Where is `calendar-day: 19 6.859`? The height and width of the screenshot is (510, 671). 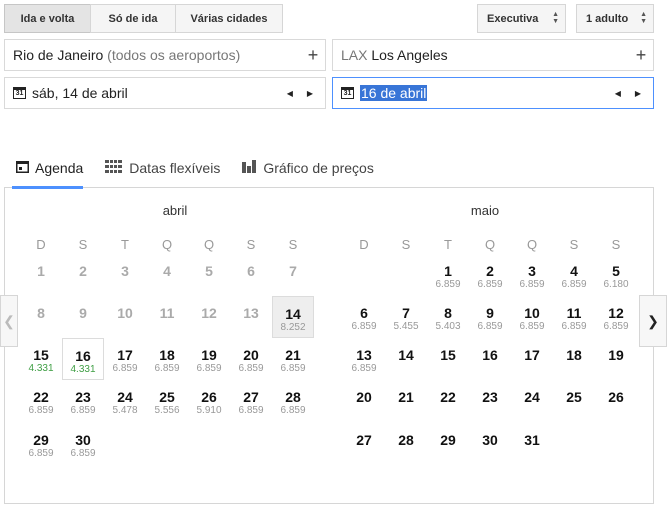 calendar-day: 19 6.859 is located at coordinates (209, 359).